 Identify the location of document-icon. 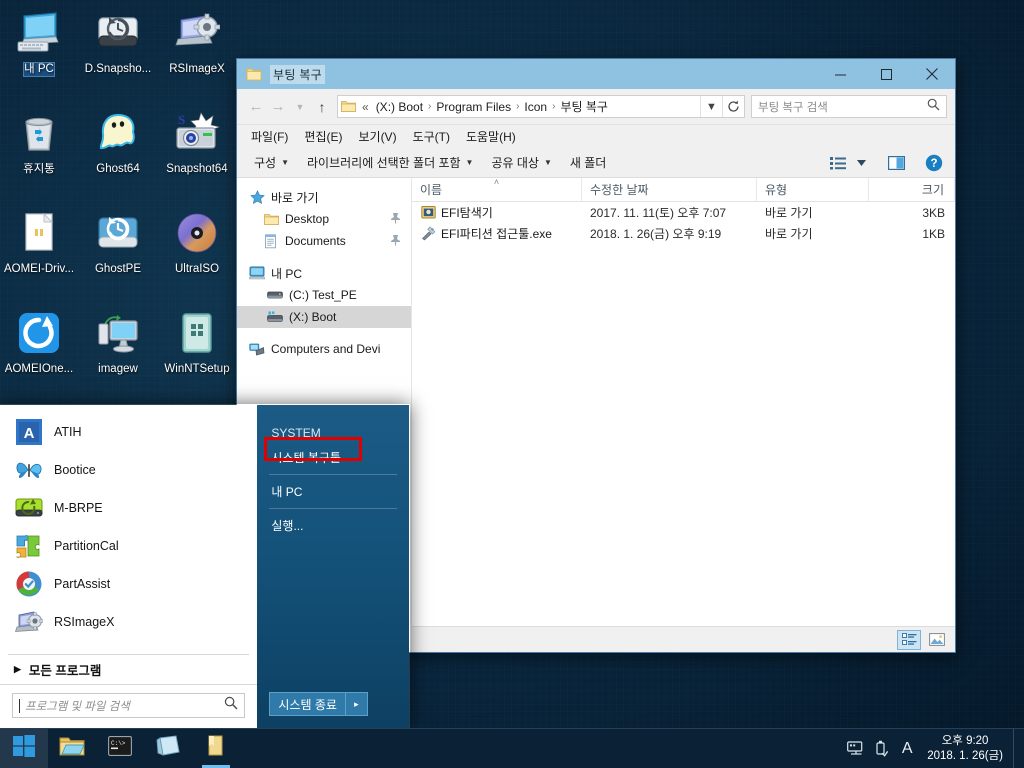
(39, 233).